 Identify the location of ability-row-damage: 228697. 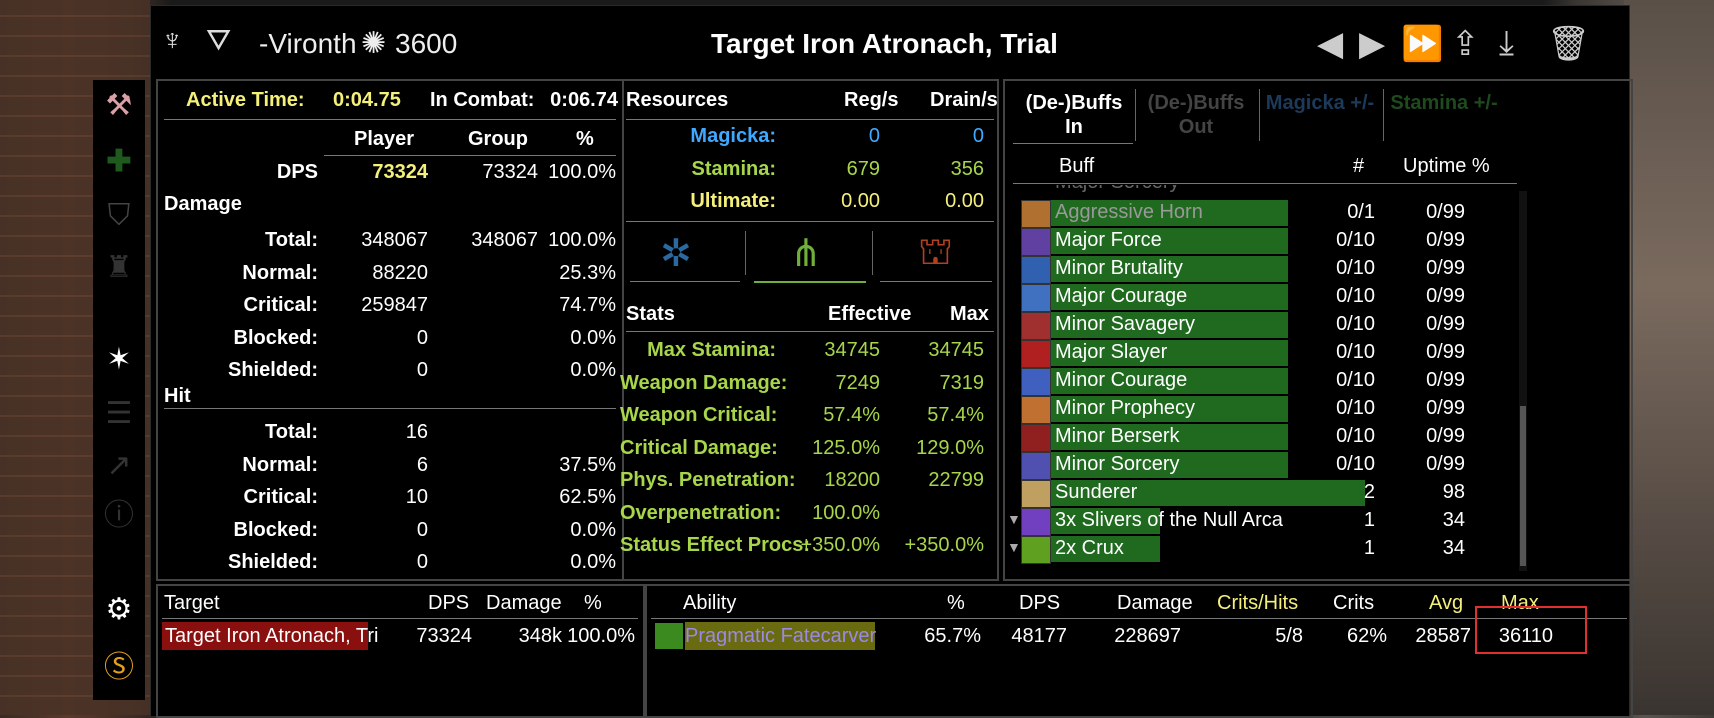
(1147, 636).